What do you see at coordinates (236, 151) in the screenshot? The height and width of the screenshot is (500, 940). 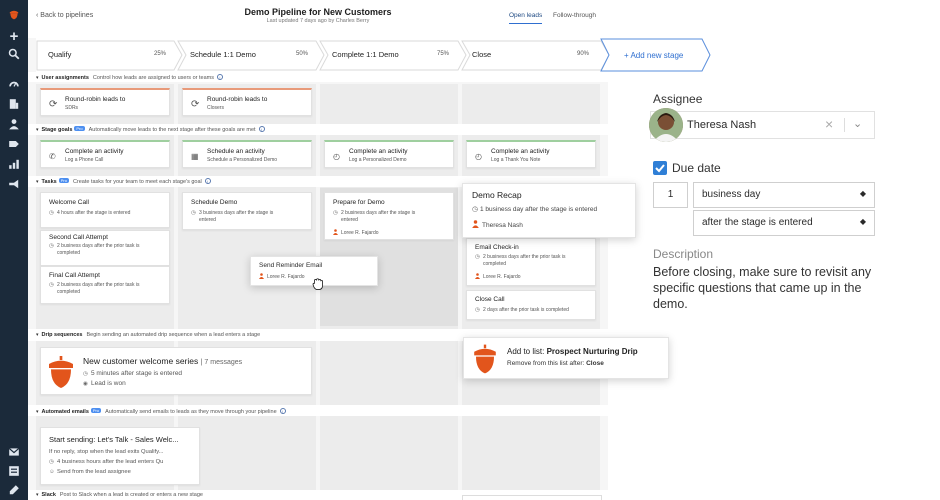 I see `goal-title: Schedule an activity` at bounding box center [236, 151].